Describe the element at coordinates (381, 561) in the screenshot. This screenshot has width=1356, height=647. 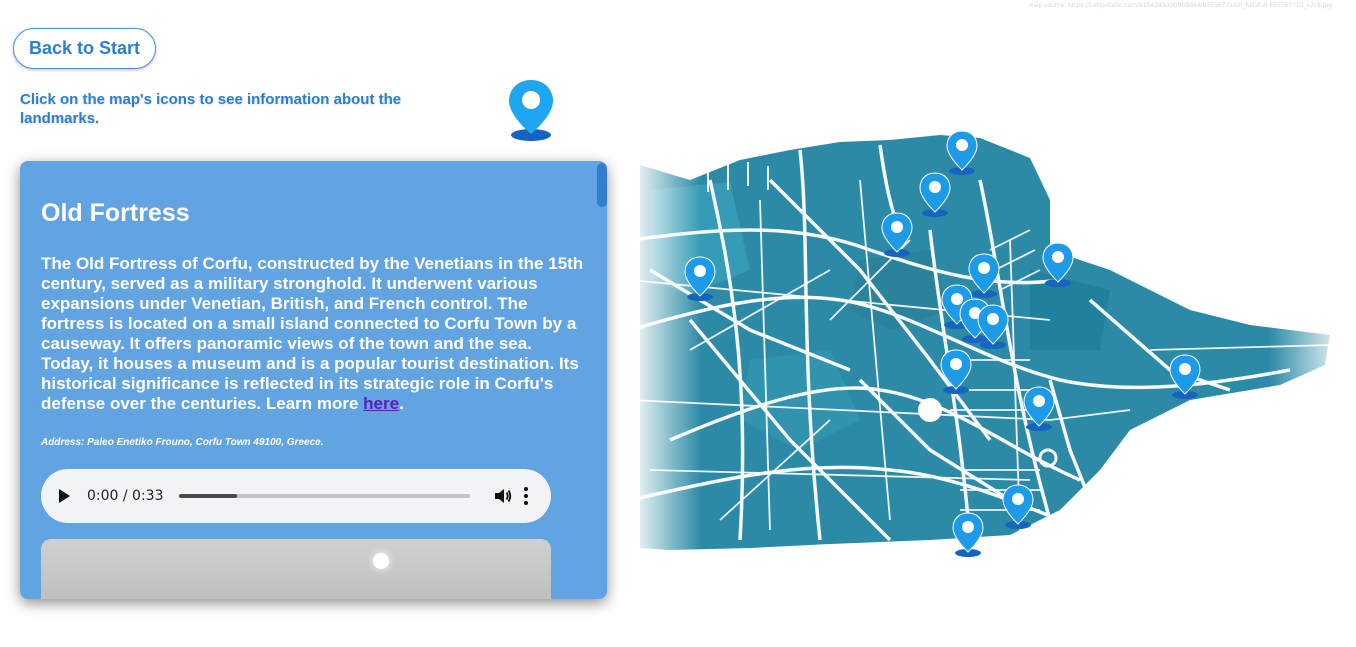
I see `photo-light` at that location.